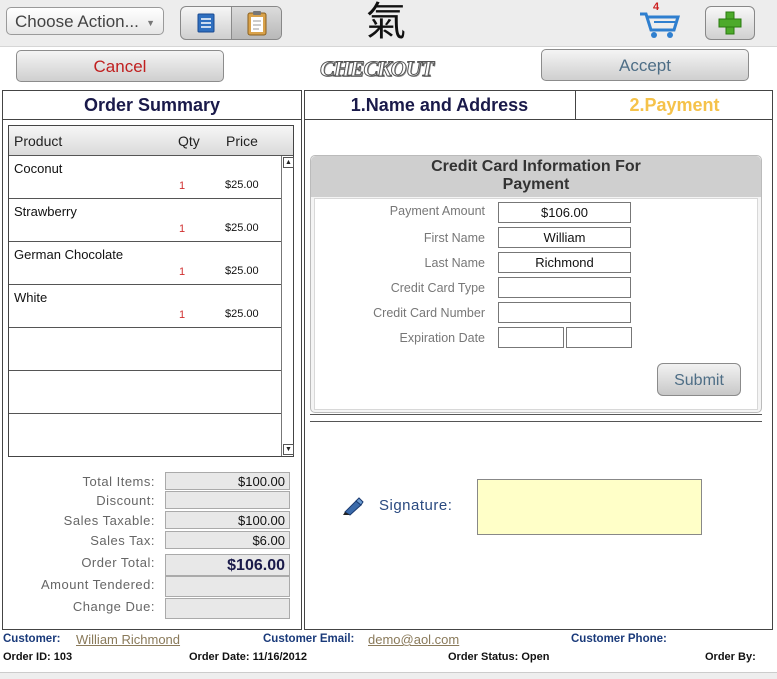 This screenshot has width=777, height=679. I want to click on change-due-value, so click(227, 608).